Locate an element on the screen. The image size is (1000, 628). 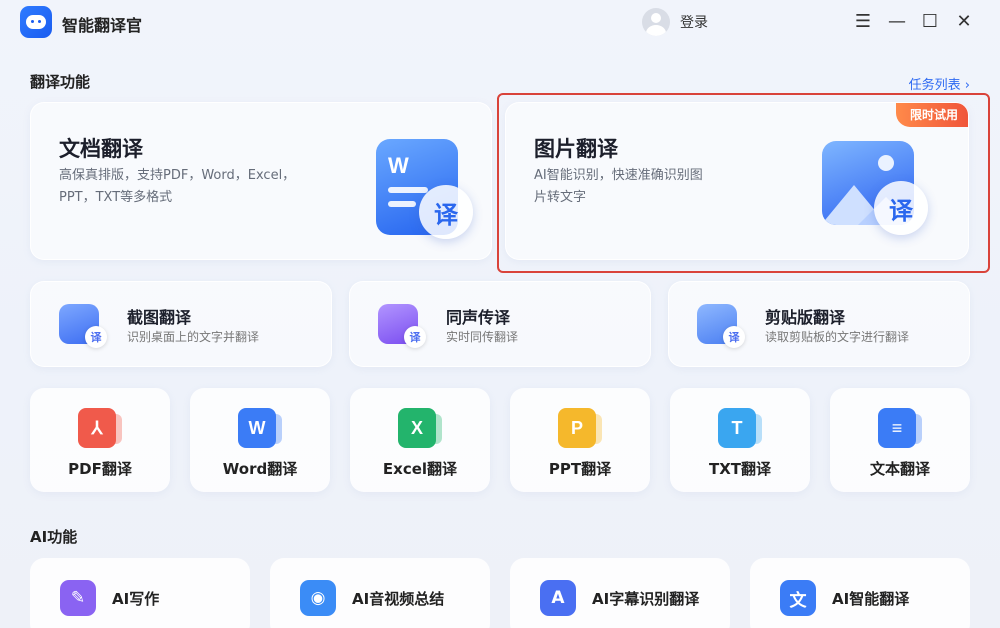
card-desc: 识别桌面上的文字并翻译 is located at coordinates (193, 337).